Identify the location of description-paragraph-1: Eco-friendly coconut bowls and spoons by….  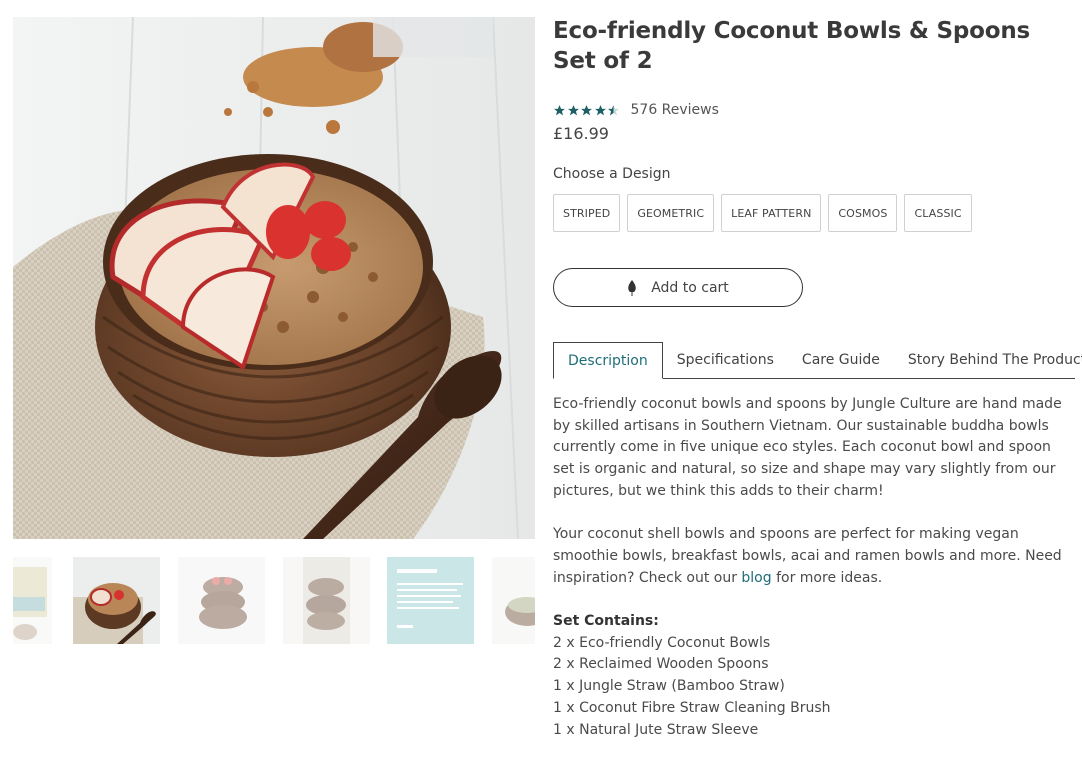
(807, 447).